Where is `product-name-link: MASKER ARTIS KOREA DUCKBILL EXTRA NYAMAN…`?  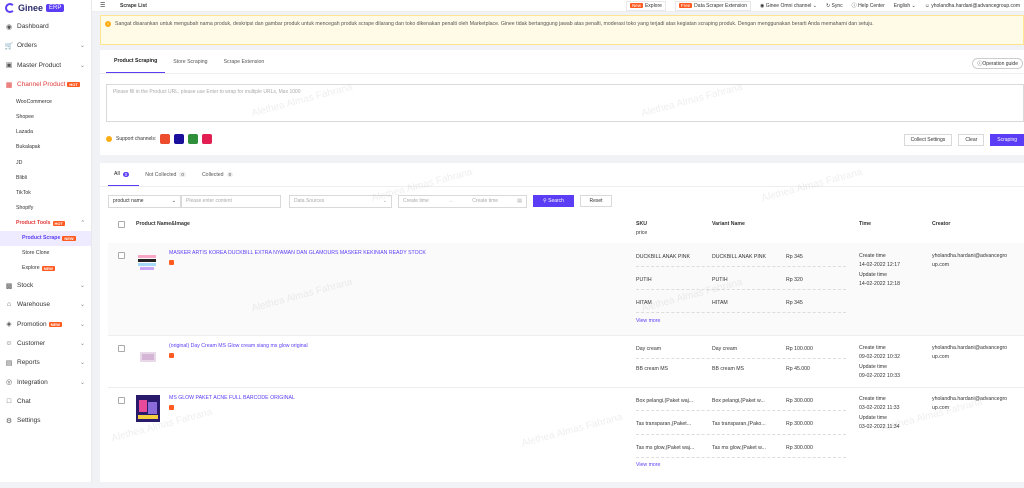
product-name-link: MASKER ARTIS KOREA DUCKBILL EXTRA NYAMAN… is located at coordinates (319, 253).